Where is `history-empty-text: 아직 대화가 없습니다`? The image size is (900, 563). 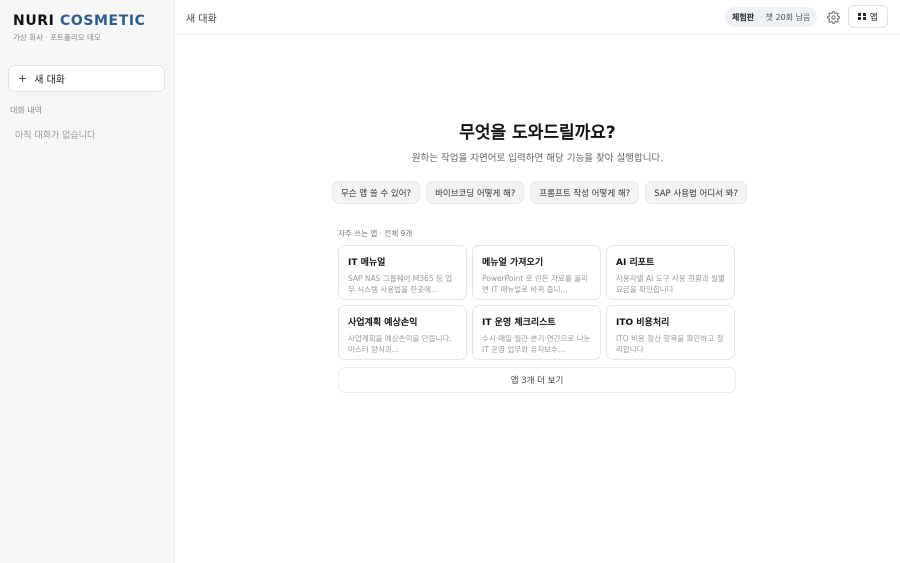
history-empty-text: 아직 대화가 없습니다 is located at coordinates (55, 136).